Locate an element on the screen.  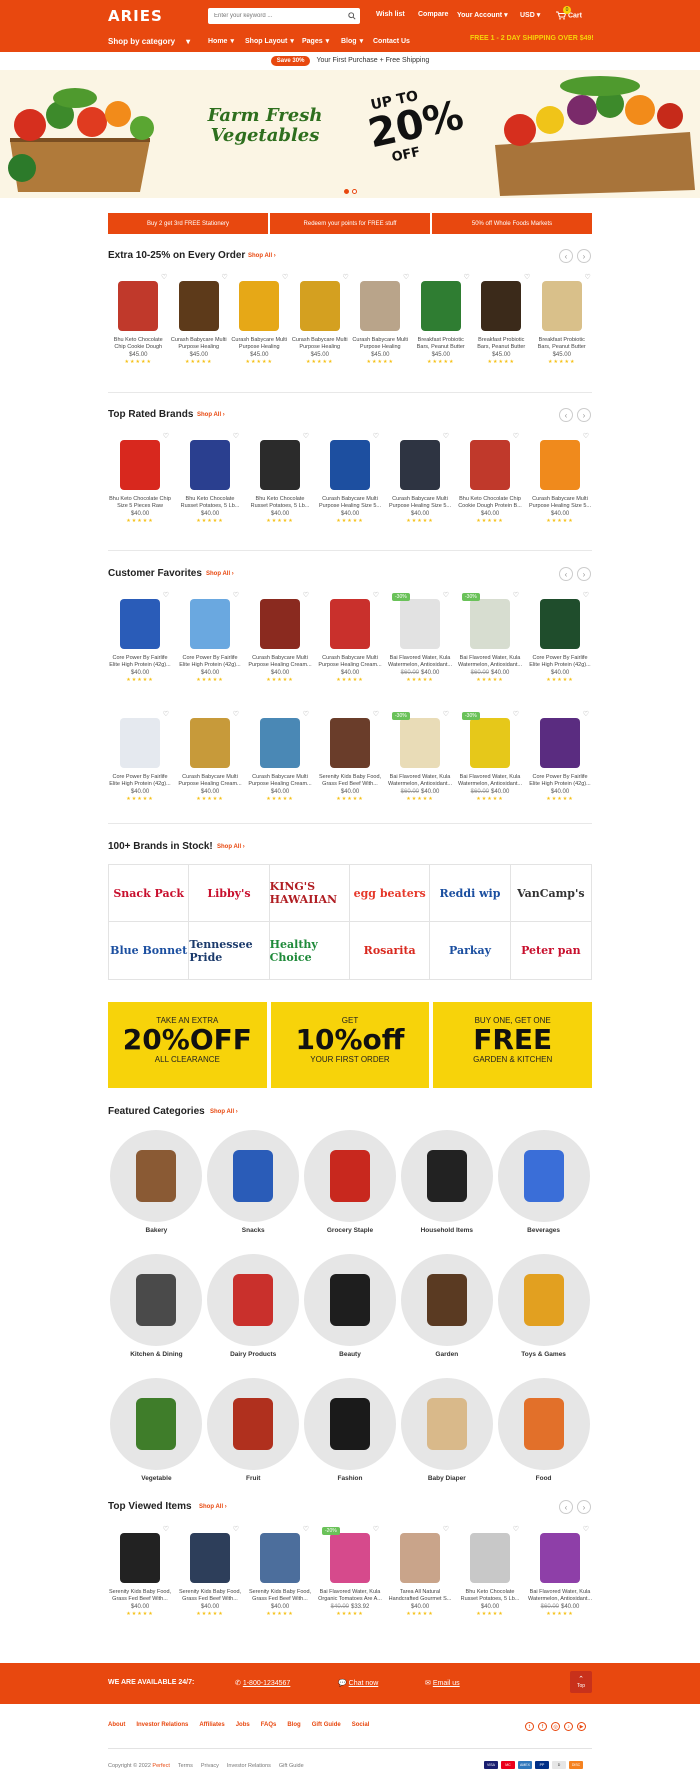
tab-stationery: Buy 2 get 3rd FREE Stationery is located at coordinates (188, 223).